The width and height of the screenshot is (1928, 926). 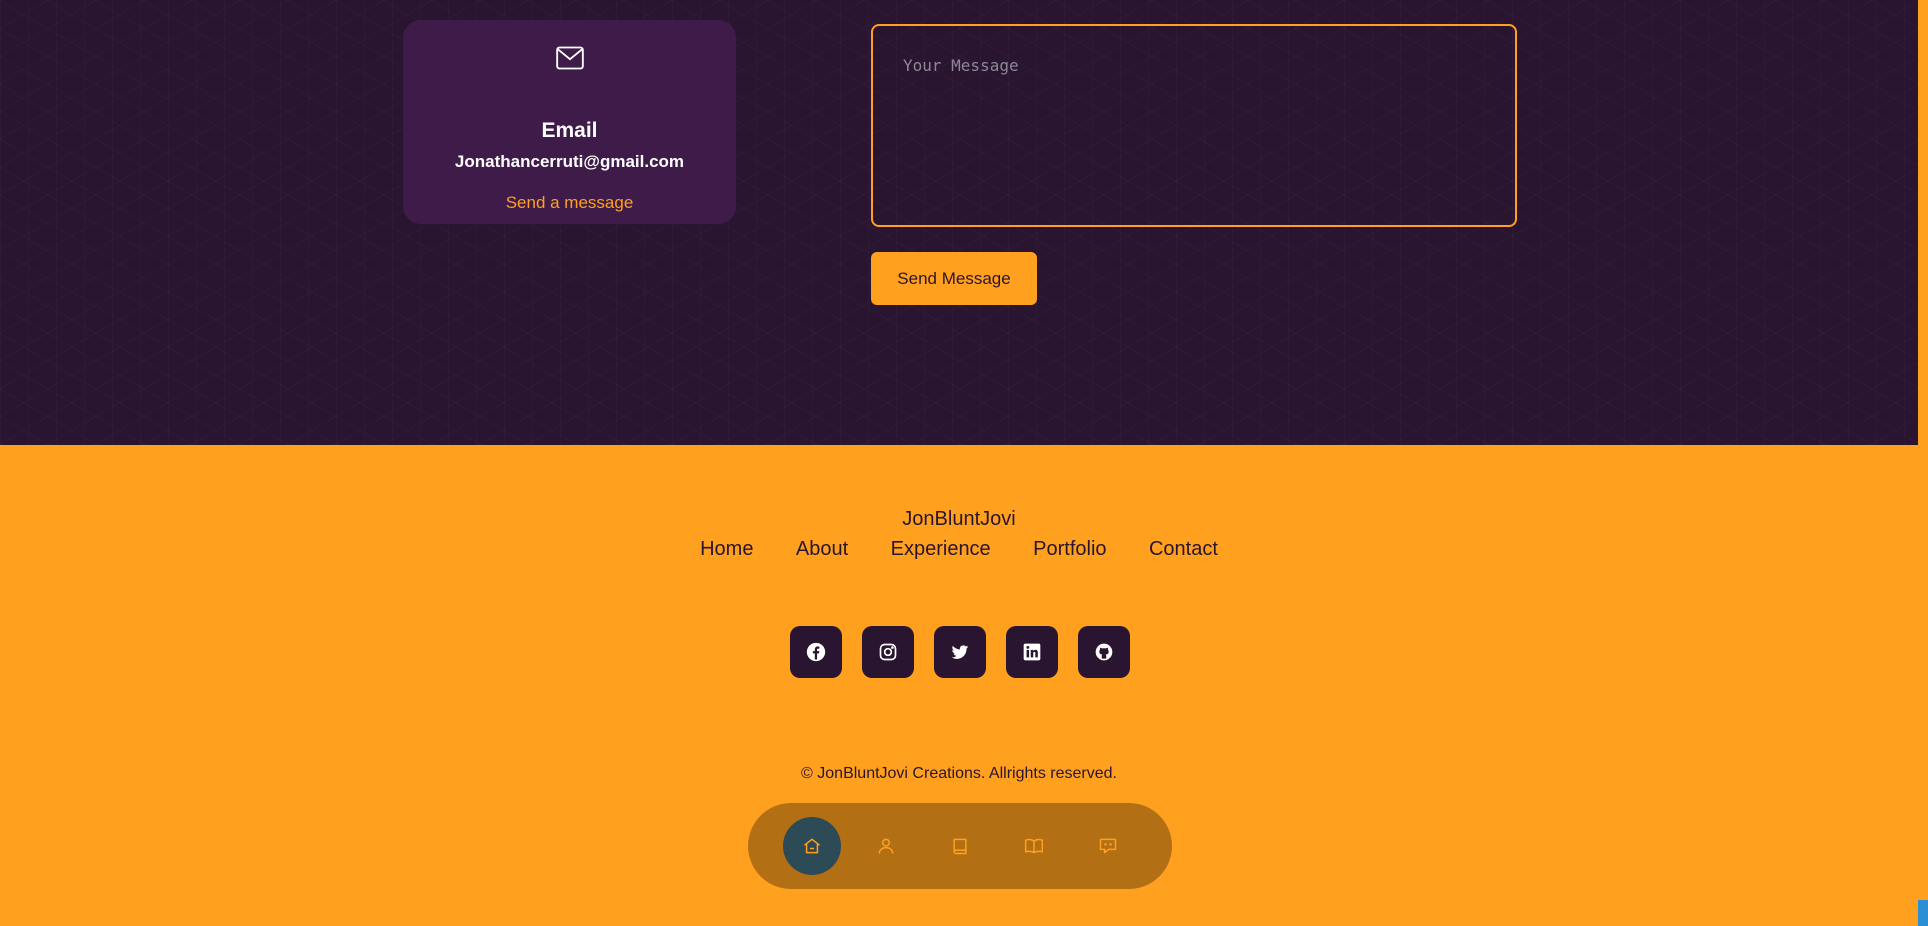 I want to click on facebook-link, so click(x=816, y=652).